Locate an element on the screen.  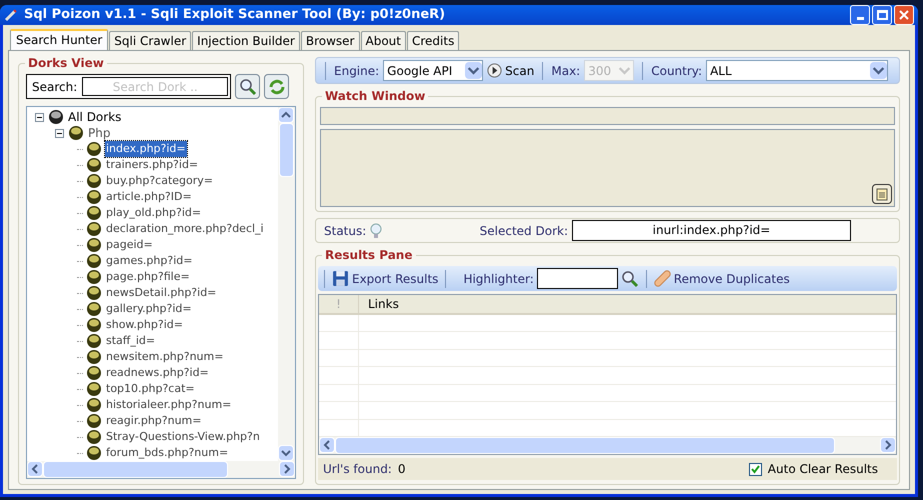
play-icon is located at coordinates (494, 70).